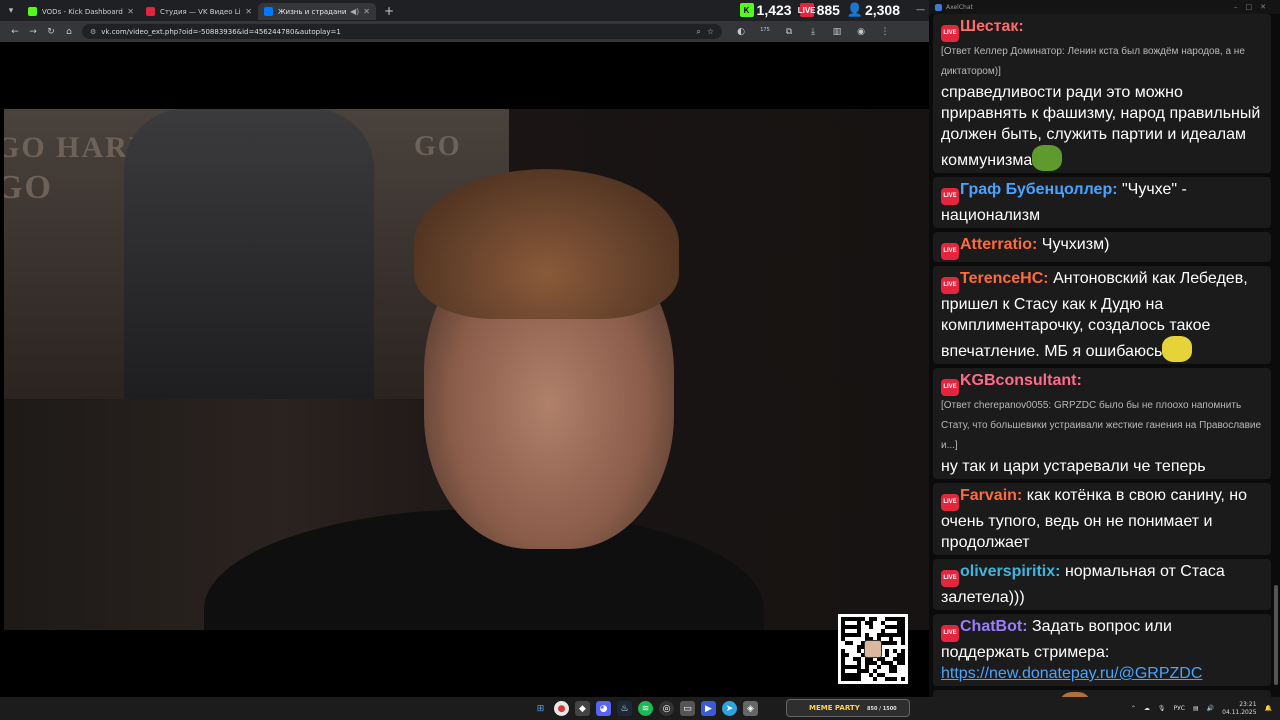  Describe the element at coordinates (1162, 708) in the screenshot. I see `microphone-icon: 🎙` at that location.